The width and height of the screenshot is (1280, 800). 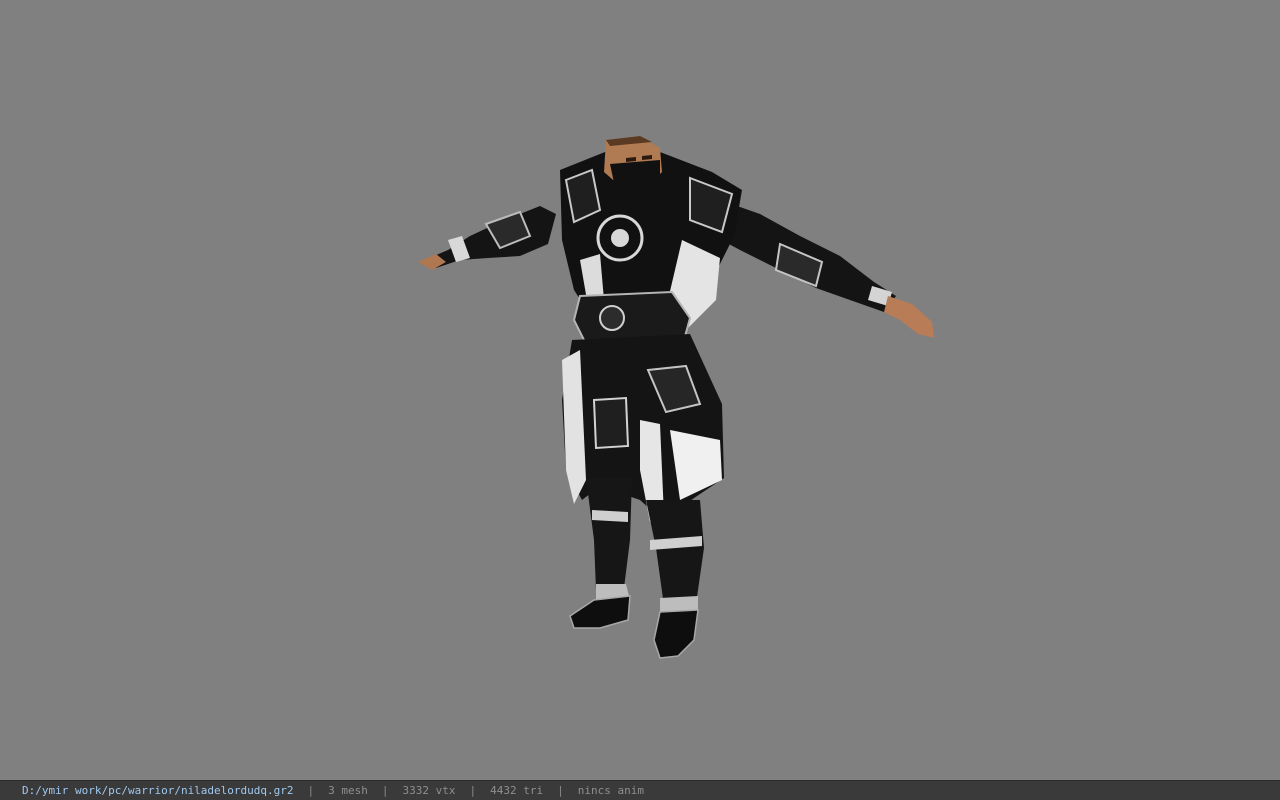 I want to click on triangle-count-label: 4432 tri, so click(x=517, y=790).